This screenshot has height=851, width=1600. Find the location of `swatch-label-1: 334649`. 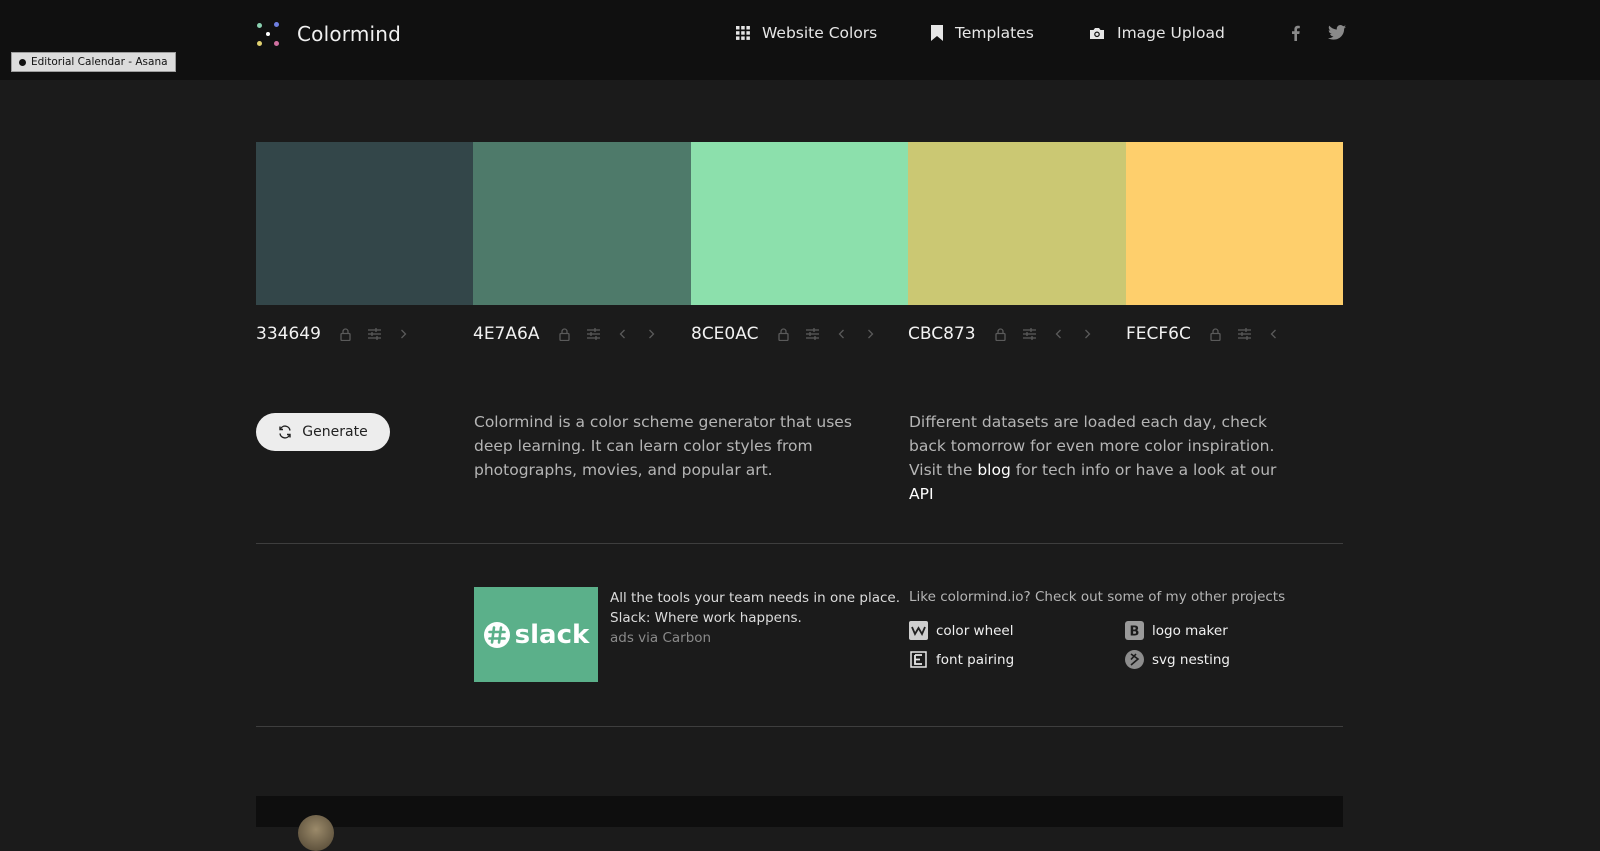

swatch-label-1: 334649 is located at coordinates (340, 334).